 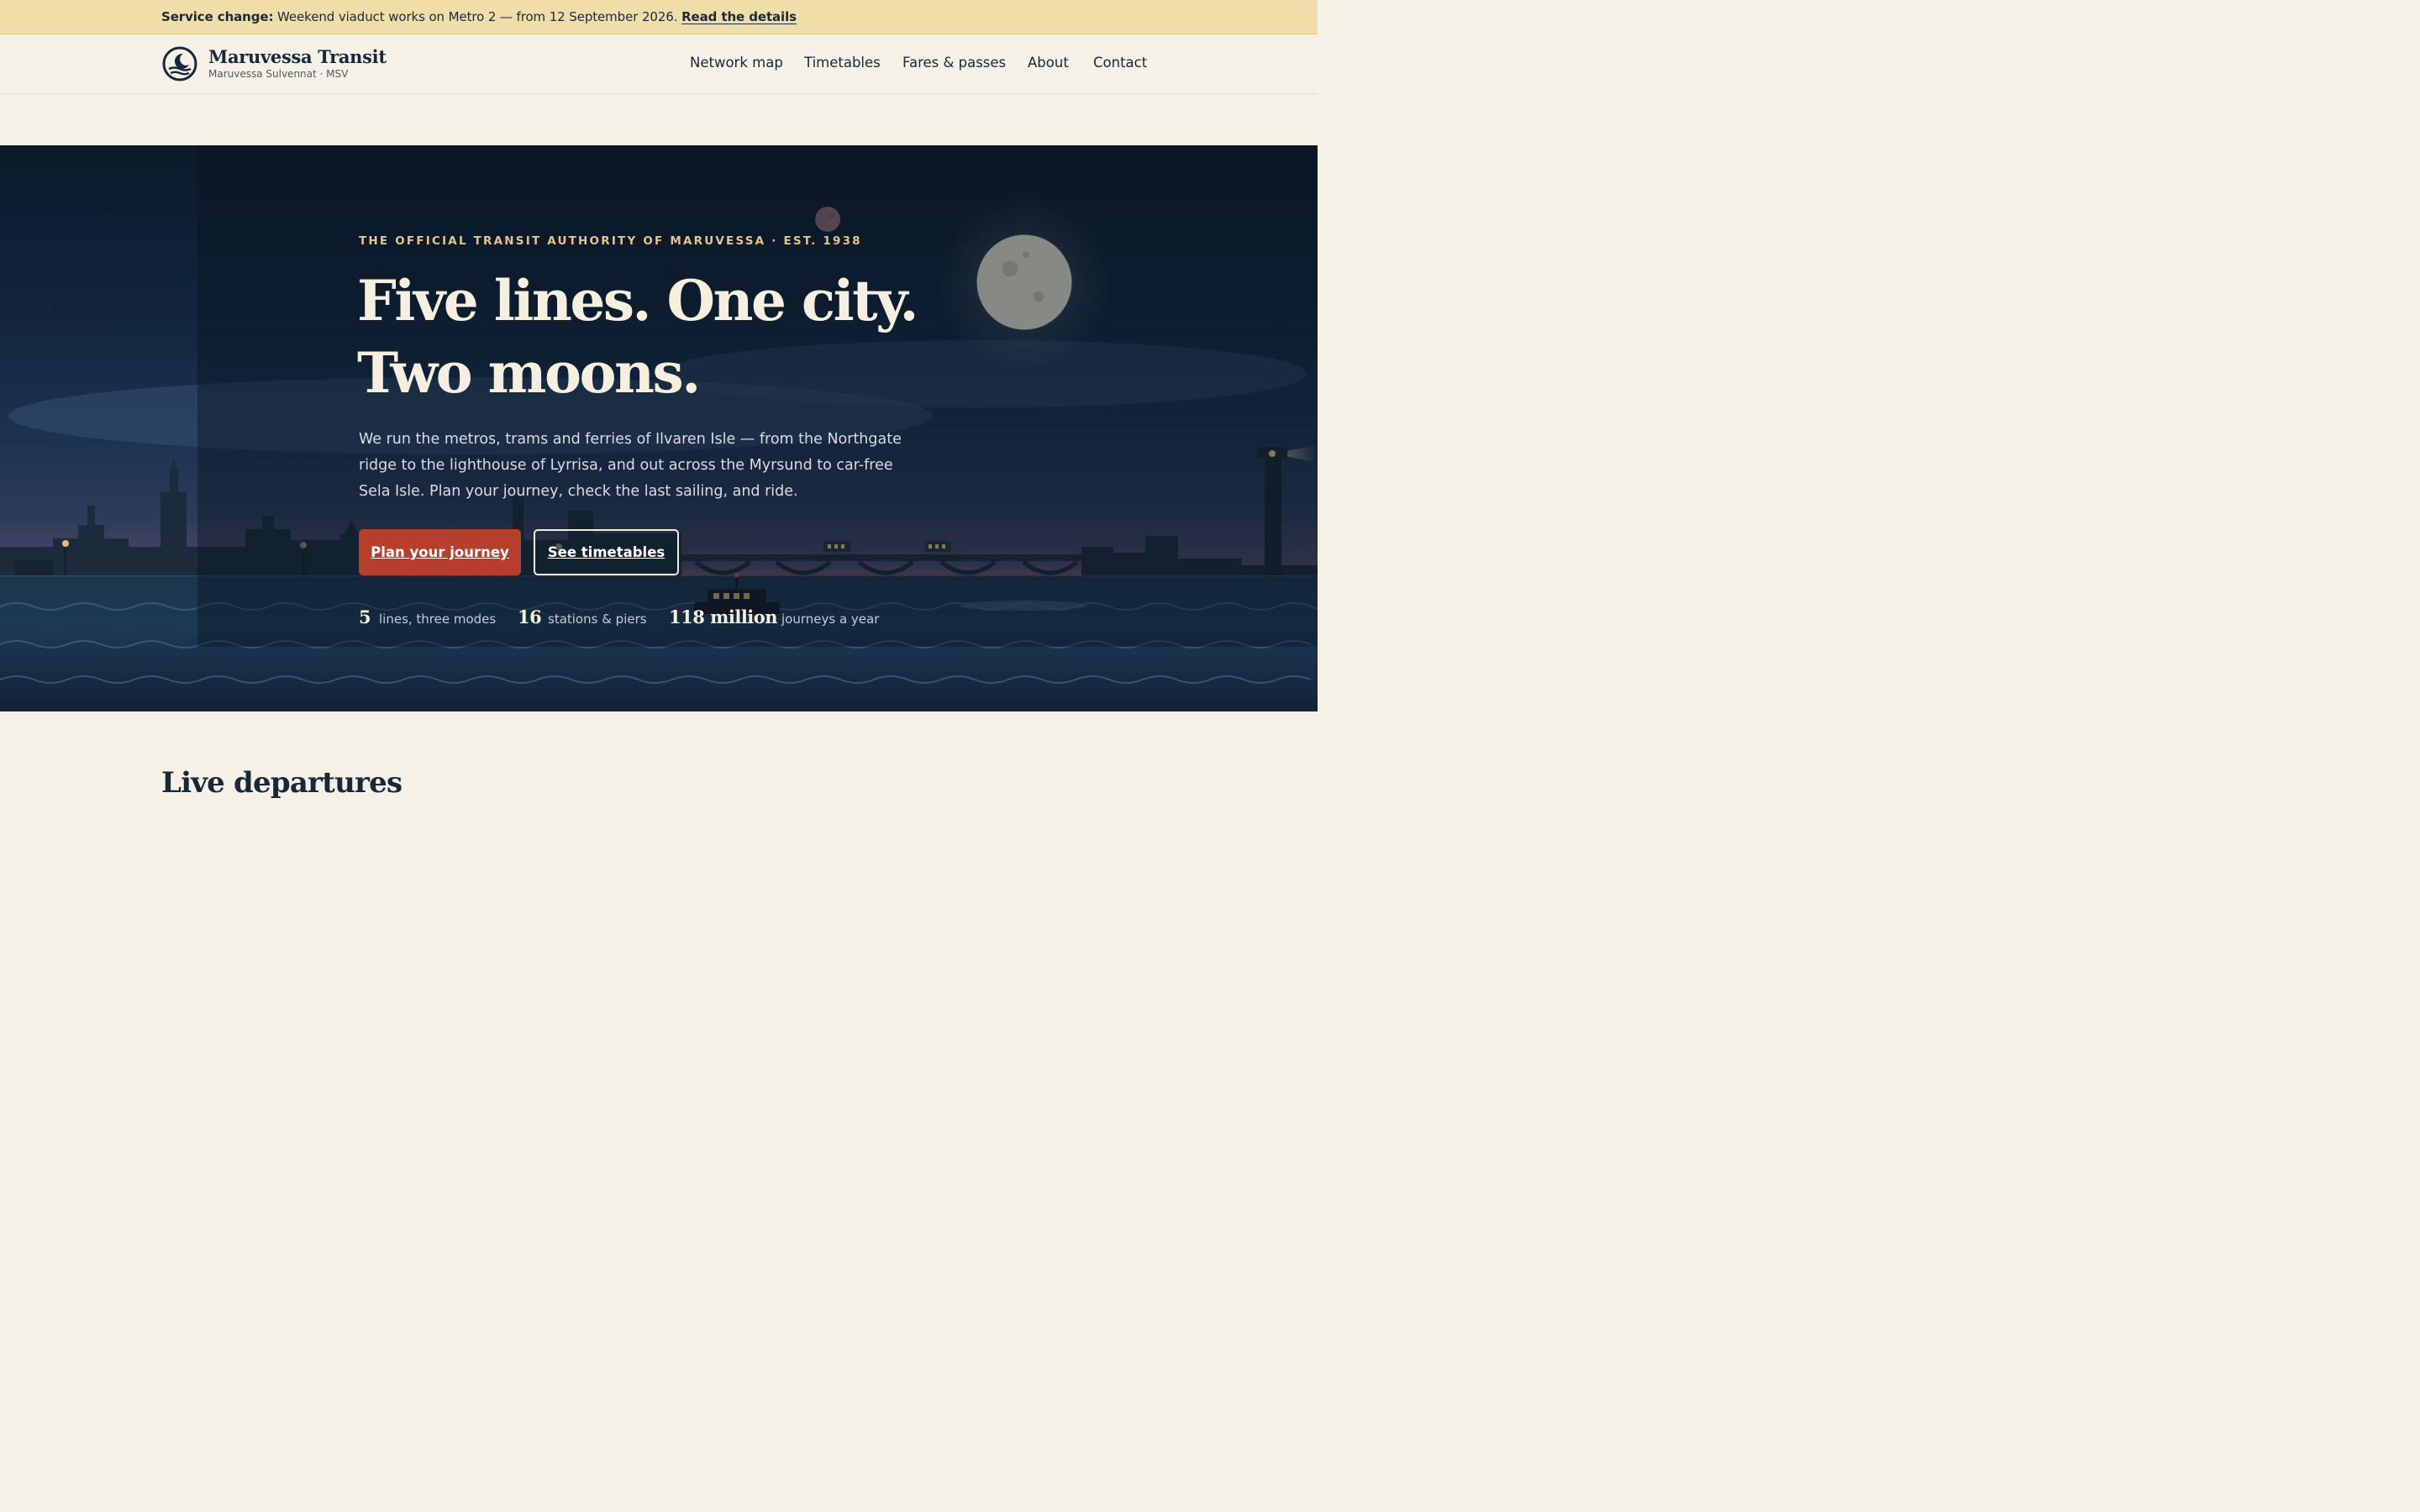 I want to click on nav-about: About, so click(x=1048, y=64).